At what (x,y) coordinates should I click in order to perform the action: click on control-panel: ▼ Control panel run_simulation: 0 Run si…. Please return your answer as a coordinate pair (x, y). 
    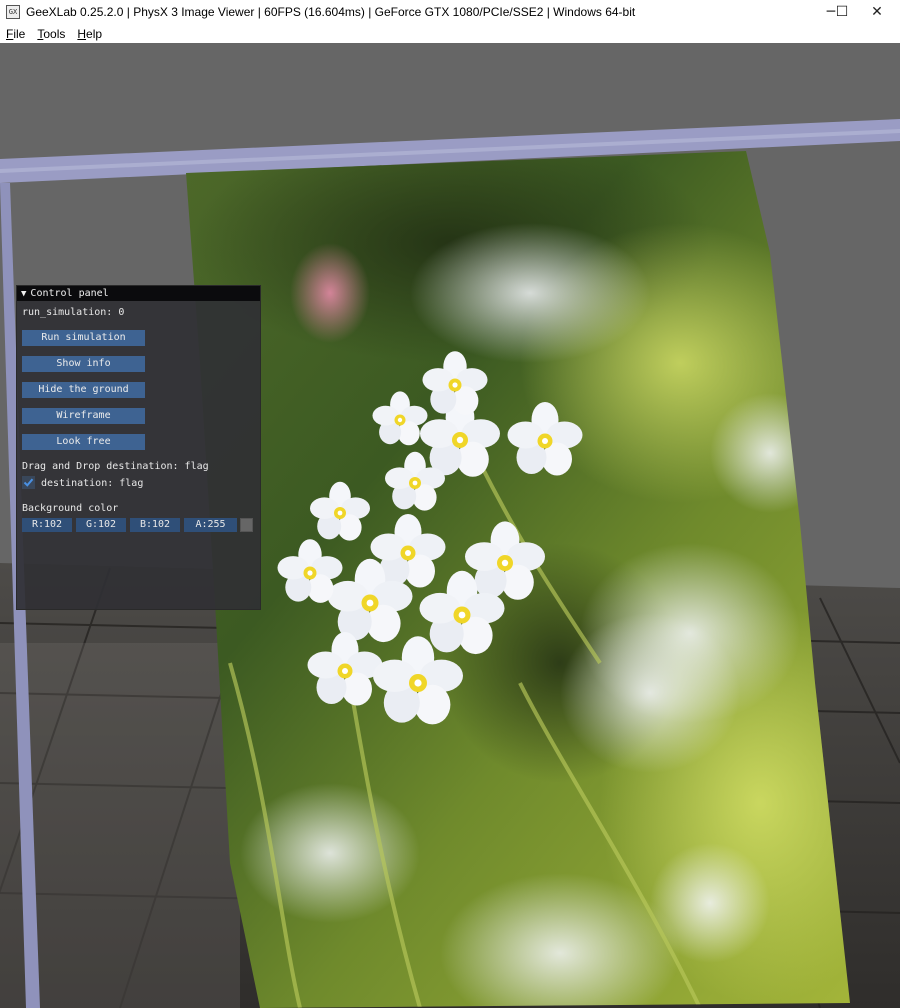
    Looking at the image, I should click on (138, 447).